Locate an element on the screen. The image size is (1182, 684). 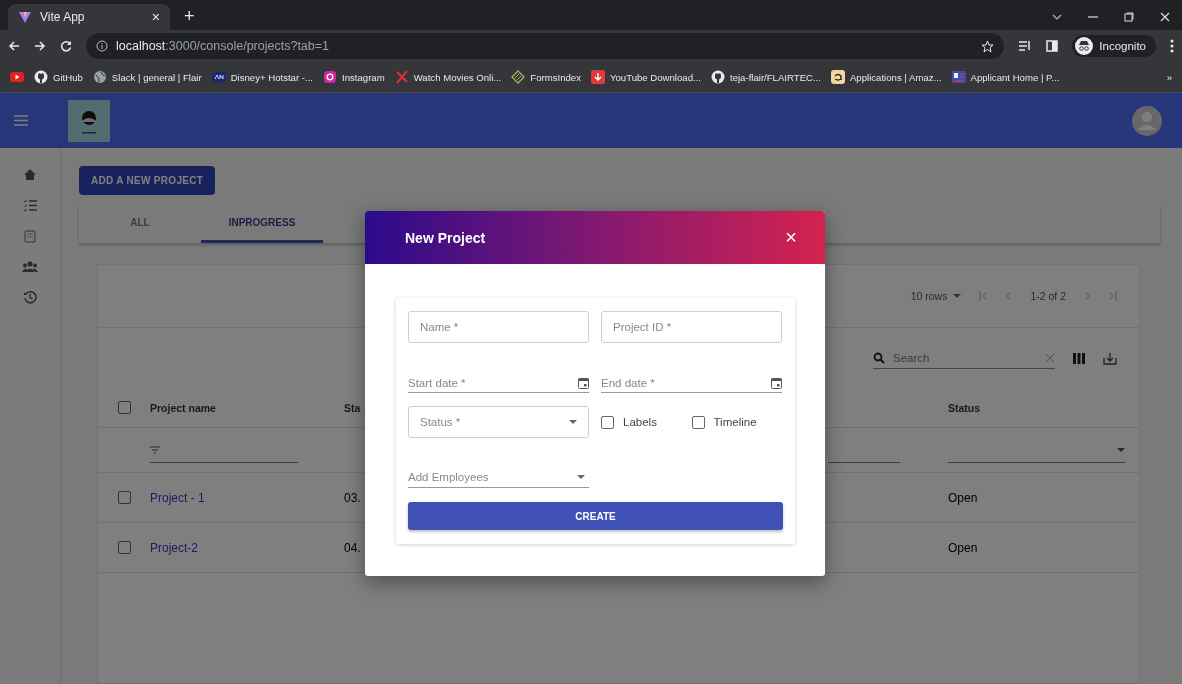
bookmark: Instagram is located at coordinates (354, 77).